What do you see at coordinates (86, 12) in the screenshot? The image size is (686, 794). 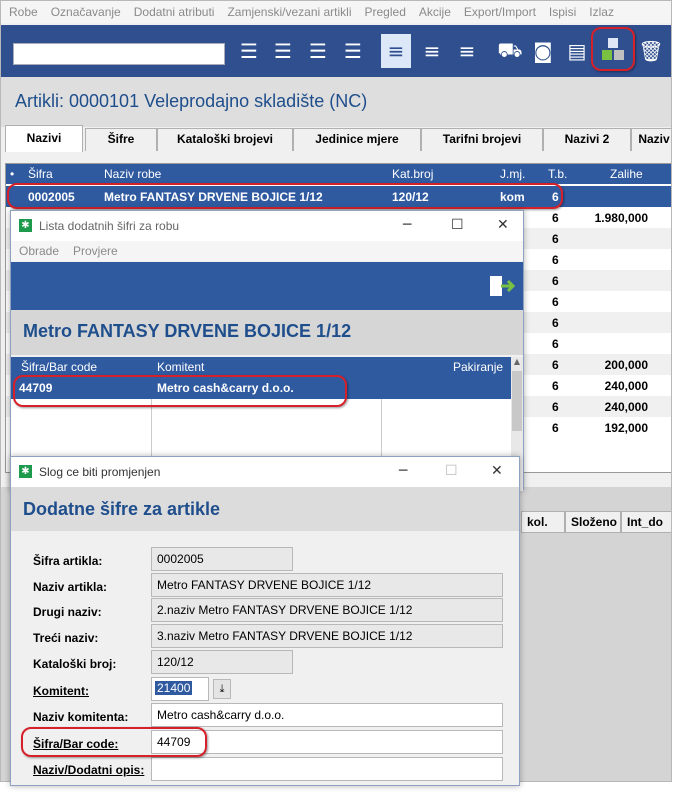 I see `menu-oznacavanje: Označavanje` at bounding box center [86, 12].